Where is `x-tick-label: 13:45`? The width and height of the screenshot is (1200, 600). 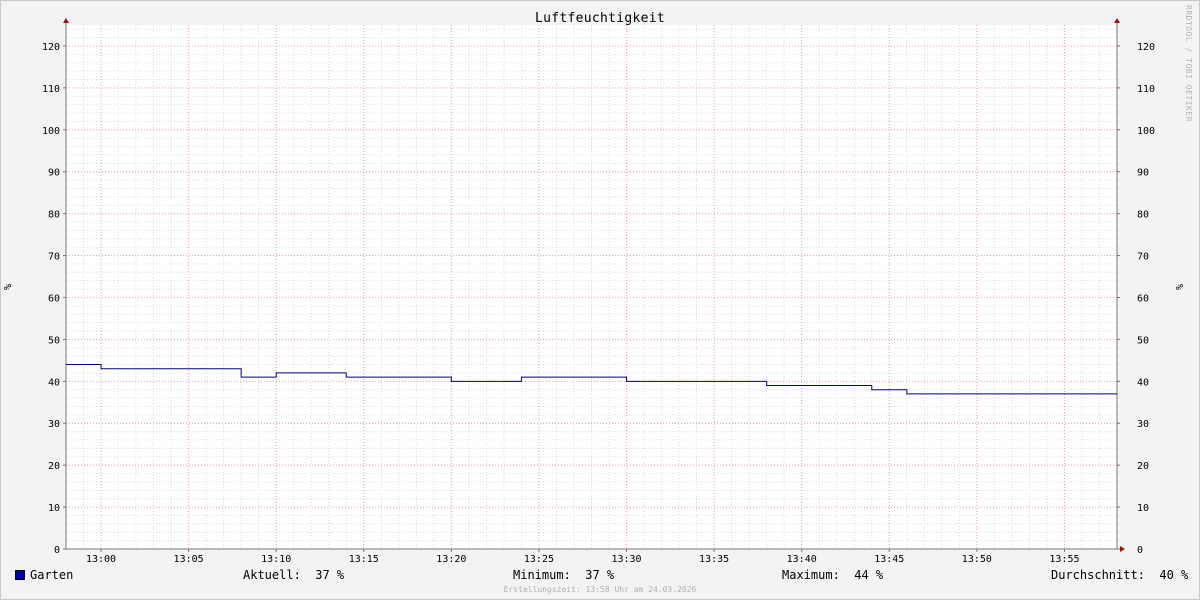
x-tick-label: 13:45 is located at coordinates (889, 559).